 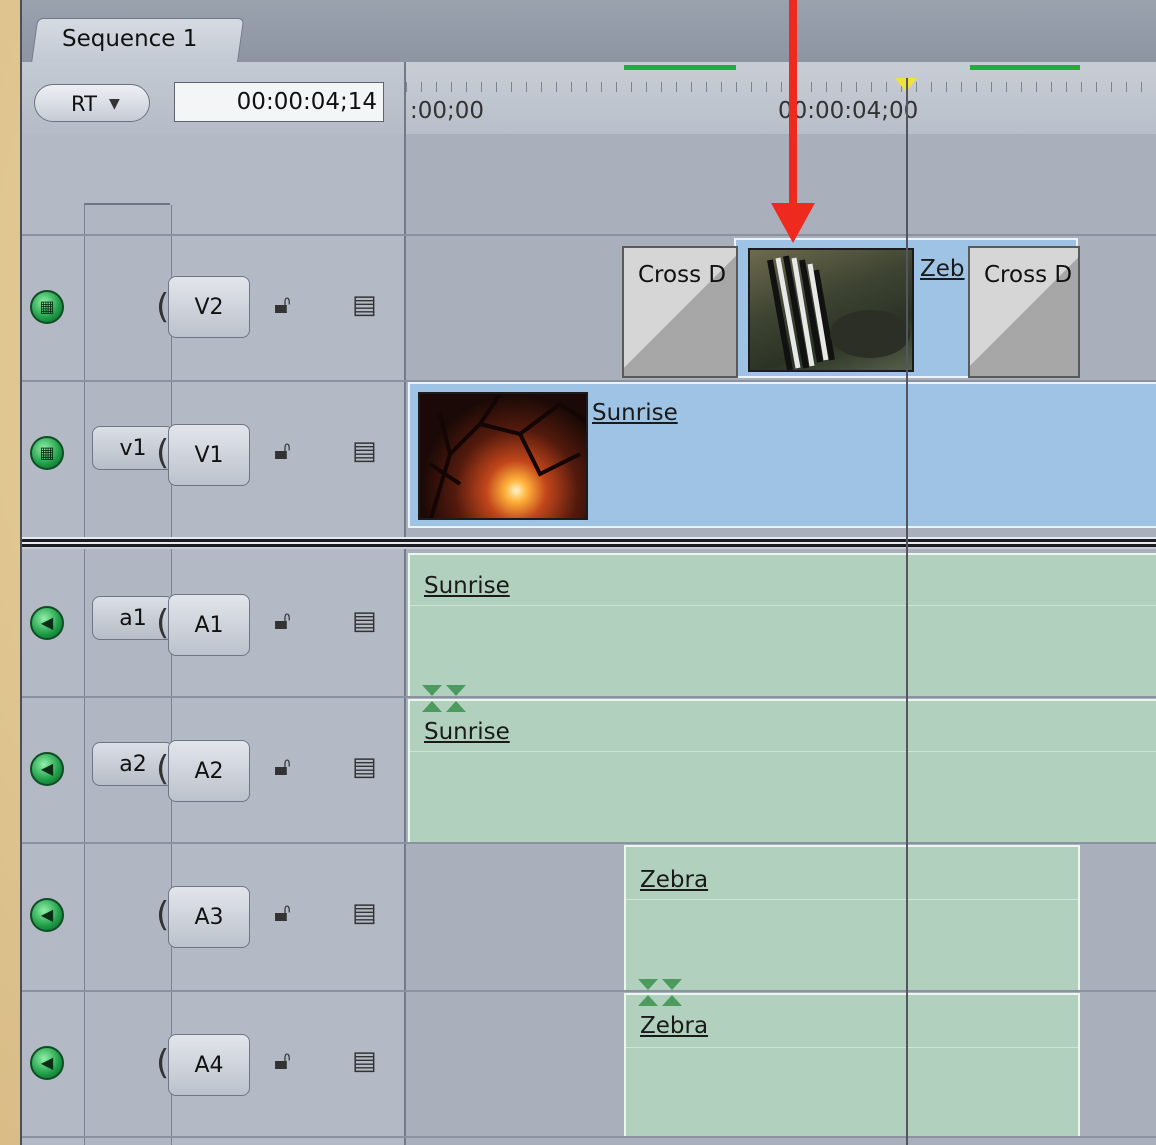 I want to click on sunrise-image, so click(x=507, y=456).